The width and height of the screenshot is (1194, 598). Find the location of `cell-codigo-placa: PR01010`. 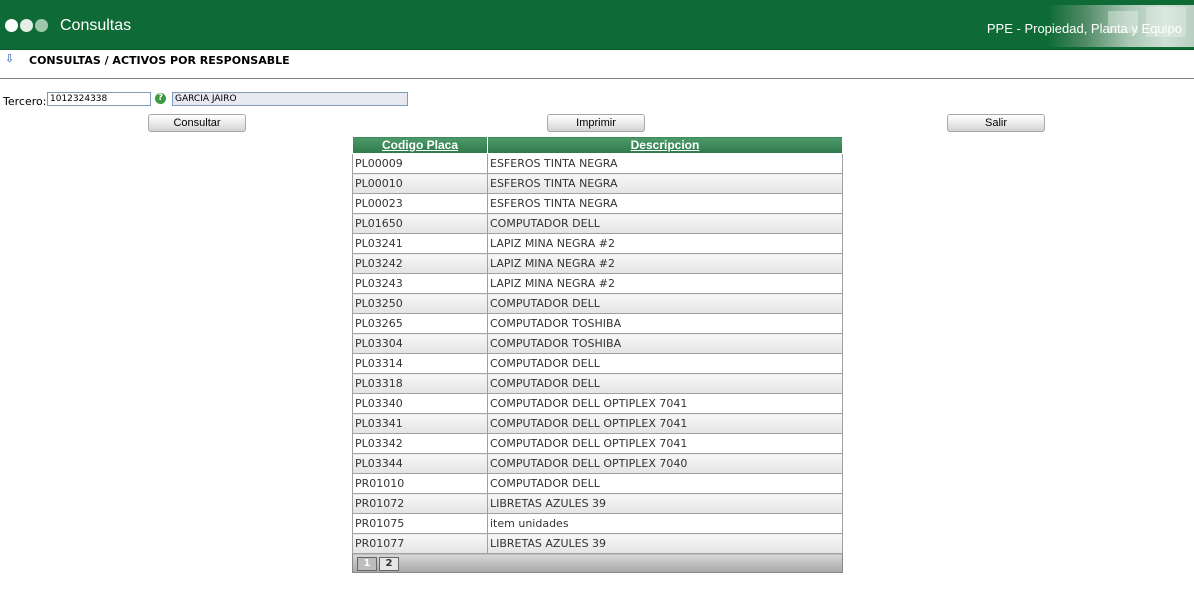

cell-codigo-placa: PR01010 is located at coordinates (420, 483).